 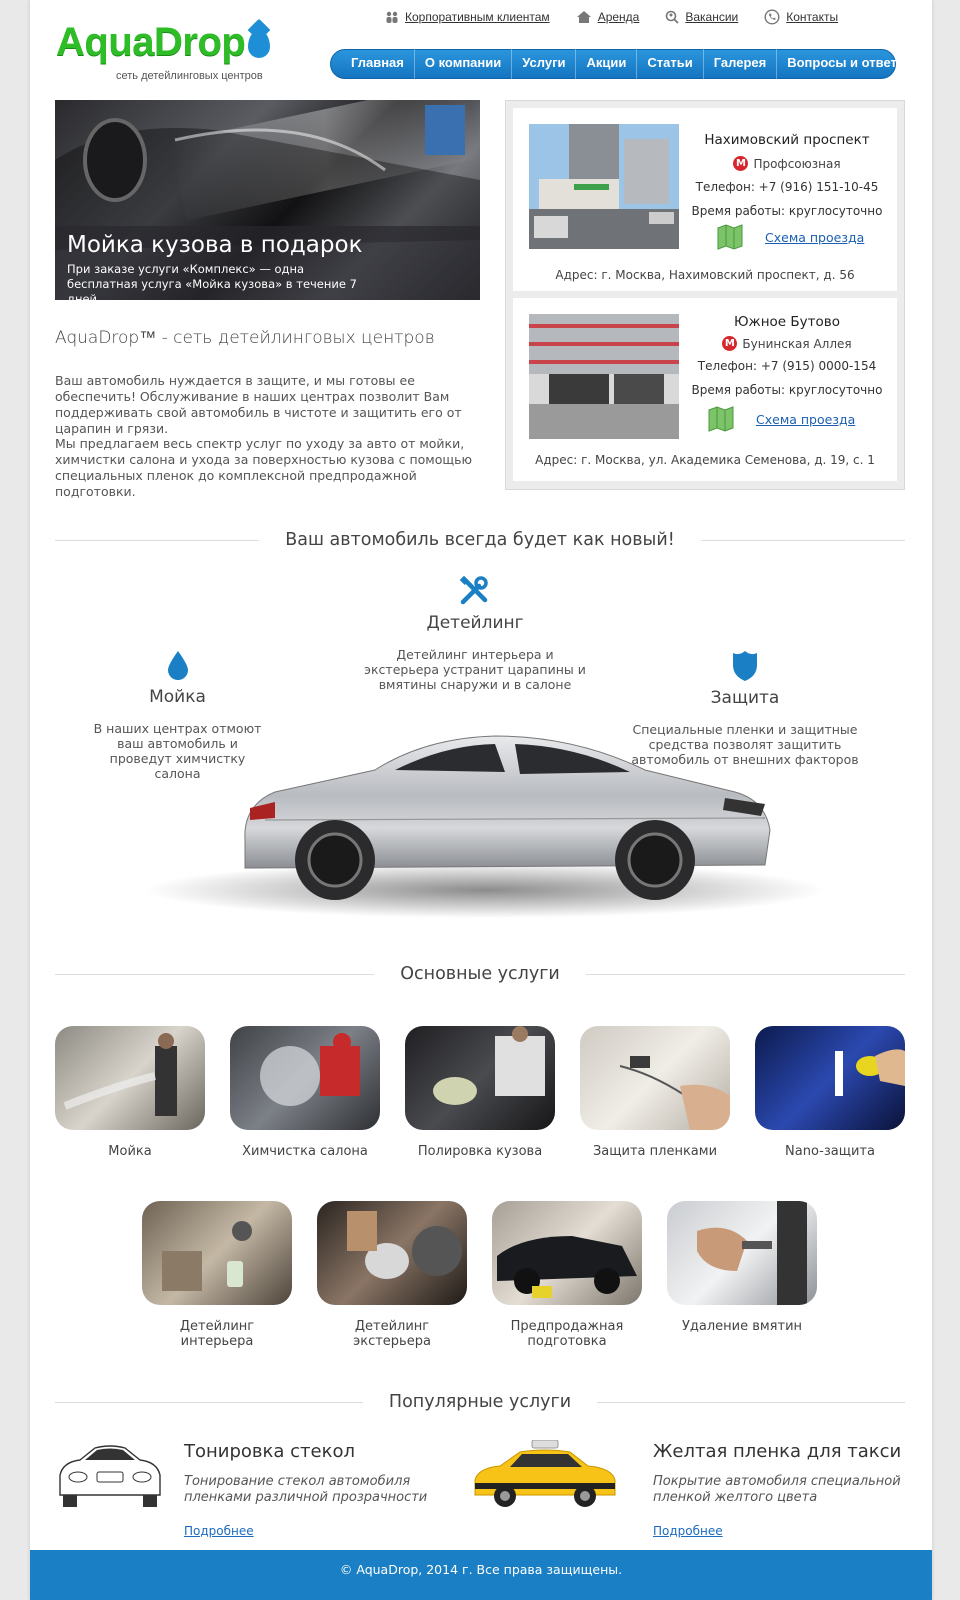 I want to click on service-card: Удаление вмятин, so click(x=742, y=1267).